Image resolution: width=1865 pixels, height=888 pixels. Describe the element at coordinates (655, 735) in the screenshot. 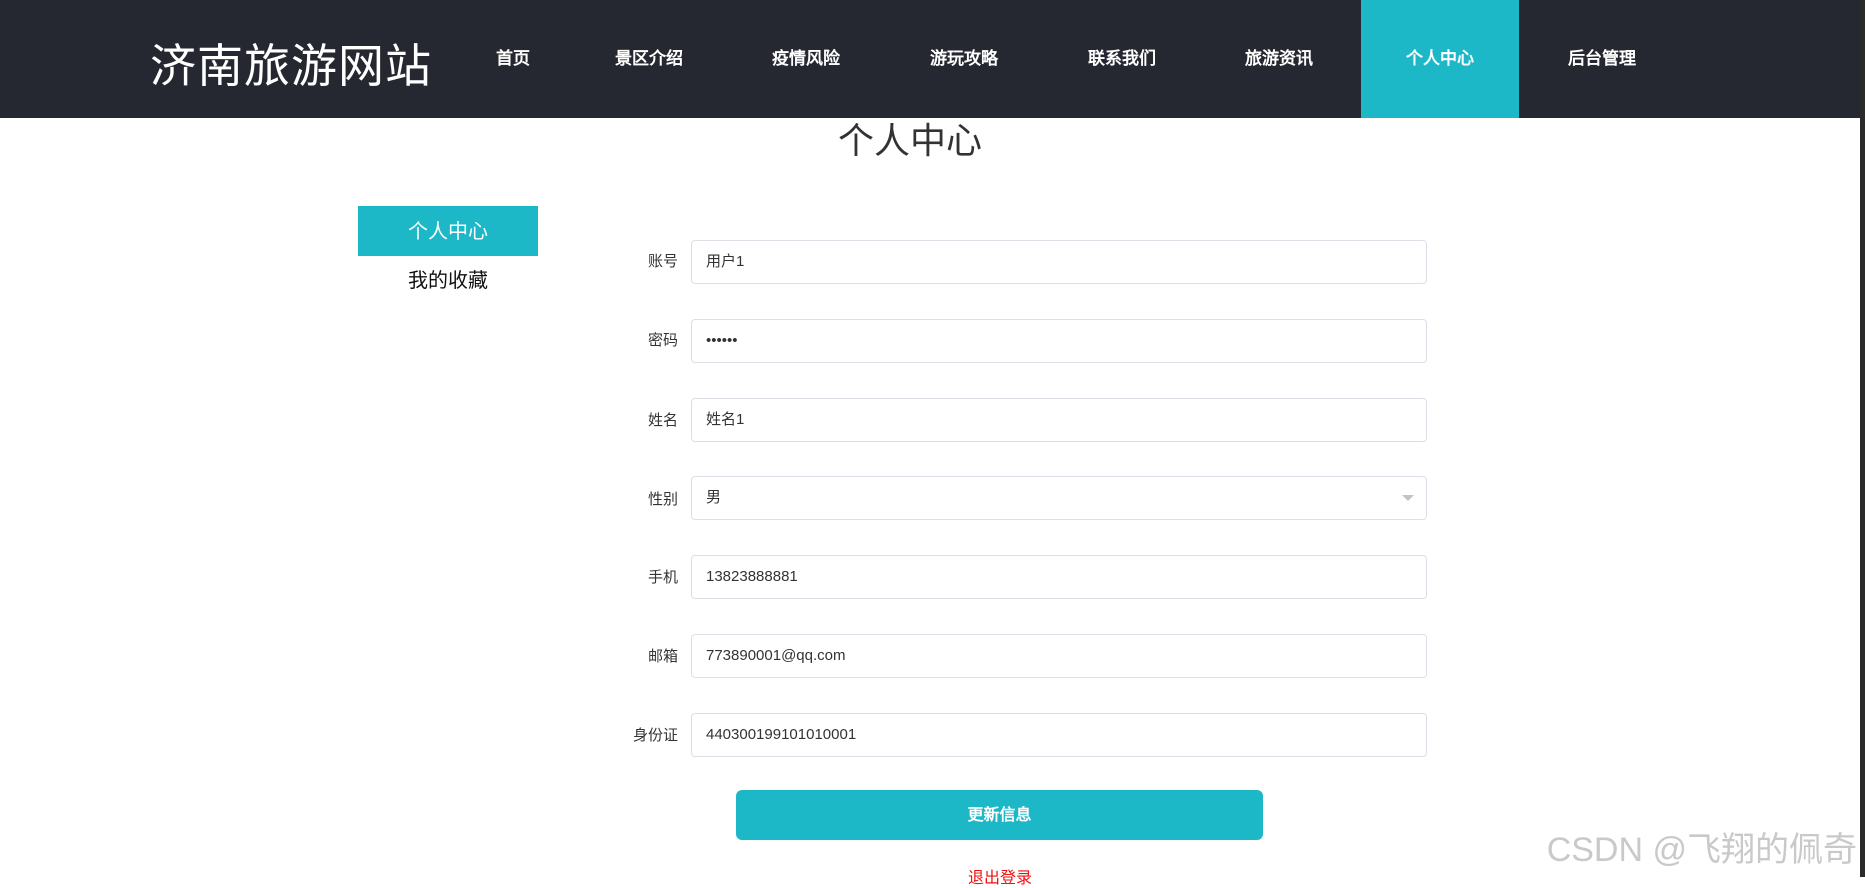

I see `id-card-label: 身份证` at that location.